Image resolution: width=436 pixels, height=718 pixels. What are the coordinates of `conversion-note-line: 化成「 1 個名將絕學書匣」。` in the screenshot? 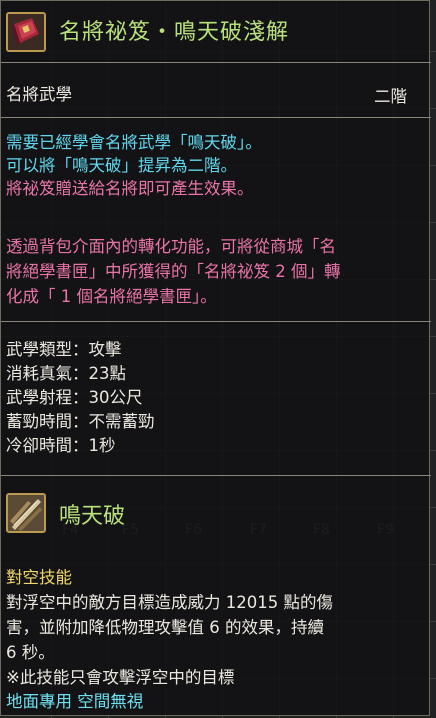 It's located at (111, 296).